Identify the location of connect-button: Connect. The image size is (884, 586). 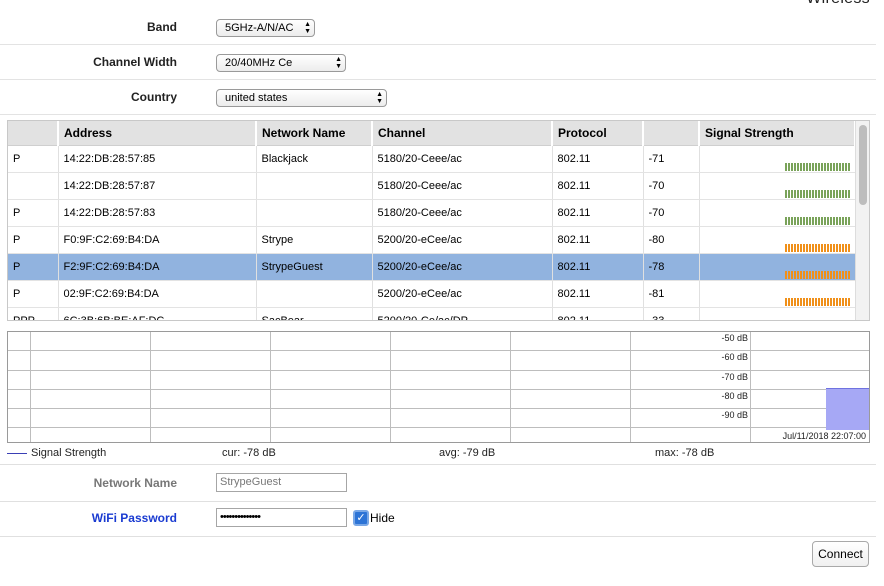
(840, 554).